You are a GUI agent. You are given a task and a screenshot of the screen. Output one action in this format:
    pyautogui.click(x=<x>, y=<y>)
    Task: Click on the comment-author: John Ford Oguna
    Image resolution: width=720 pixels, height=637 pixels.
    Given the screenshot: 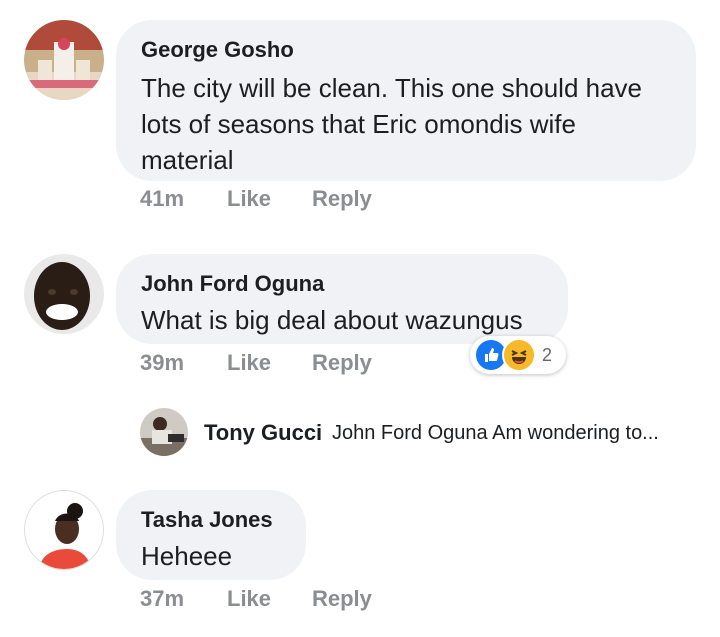 What is the action you would take?
    pyautogui.click(x=341, y=284)
    